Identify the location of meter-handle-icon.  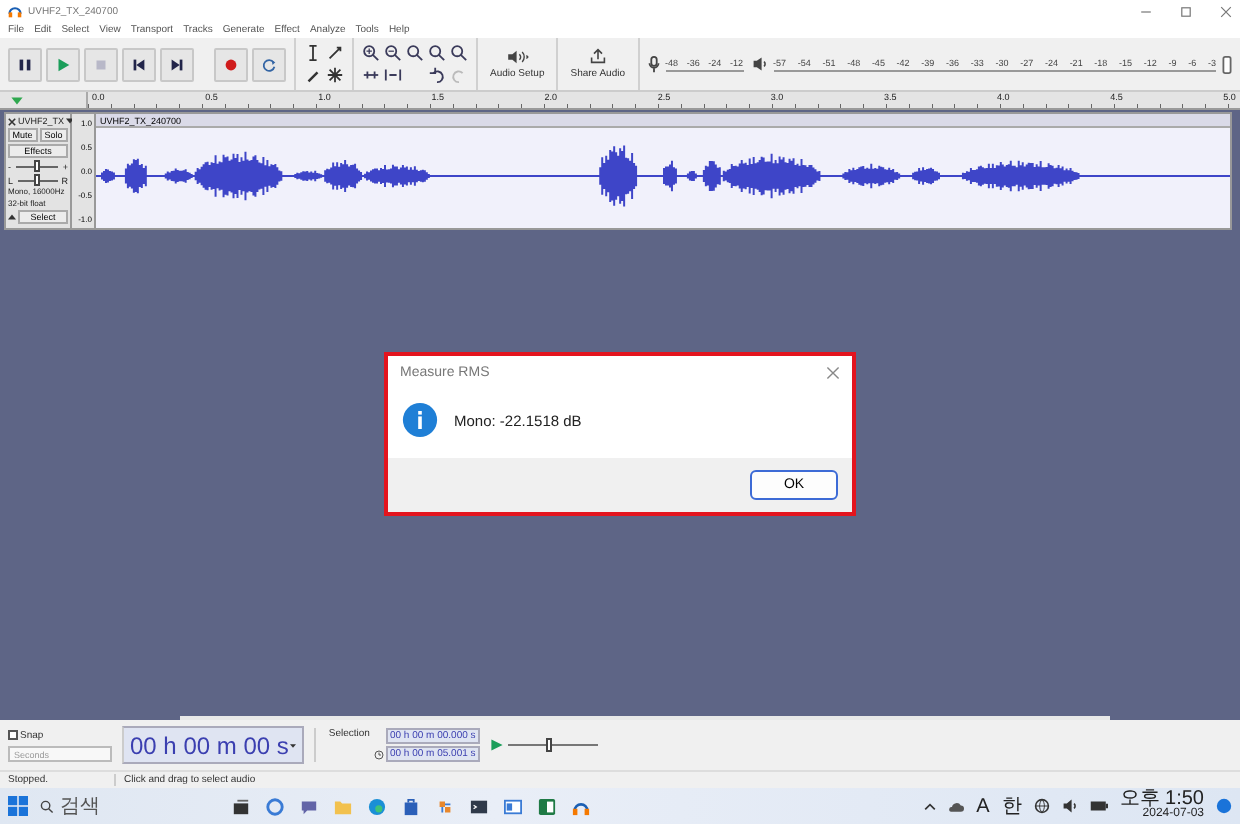
(1227, 64).